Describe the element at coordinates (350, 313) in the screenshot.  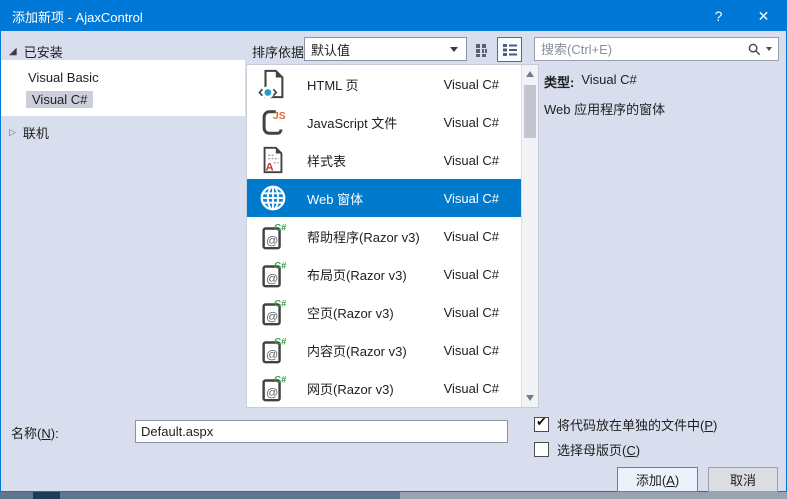
I see `template-name: 空页(Razor v3)` at that location.